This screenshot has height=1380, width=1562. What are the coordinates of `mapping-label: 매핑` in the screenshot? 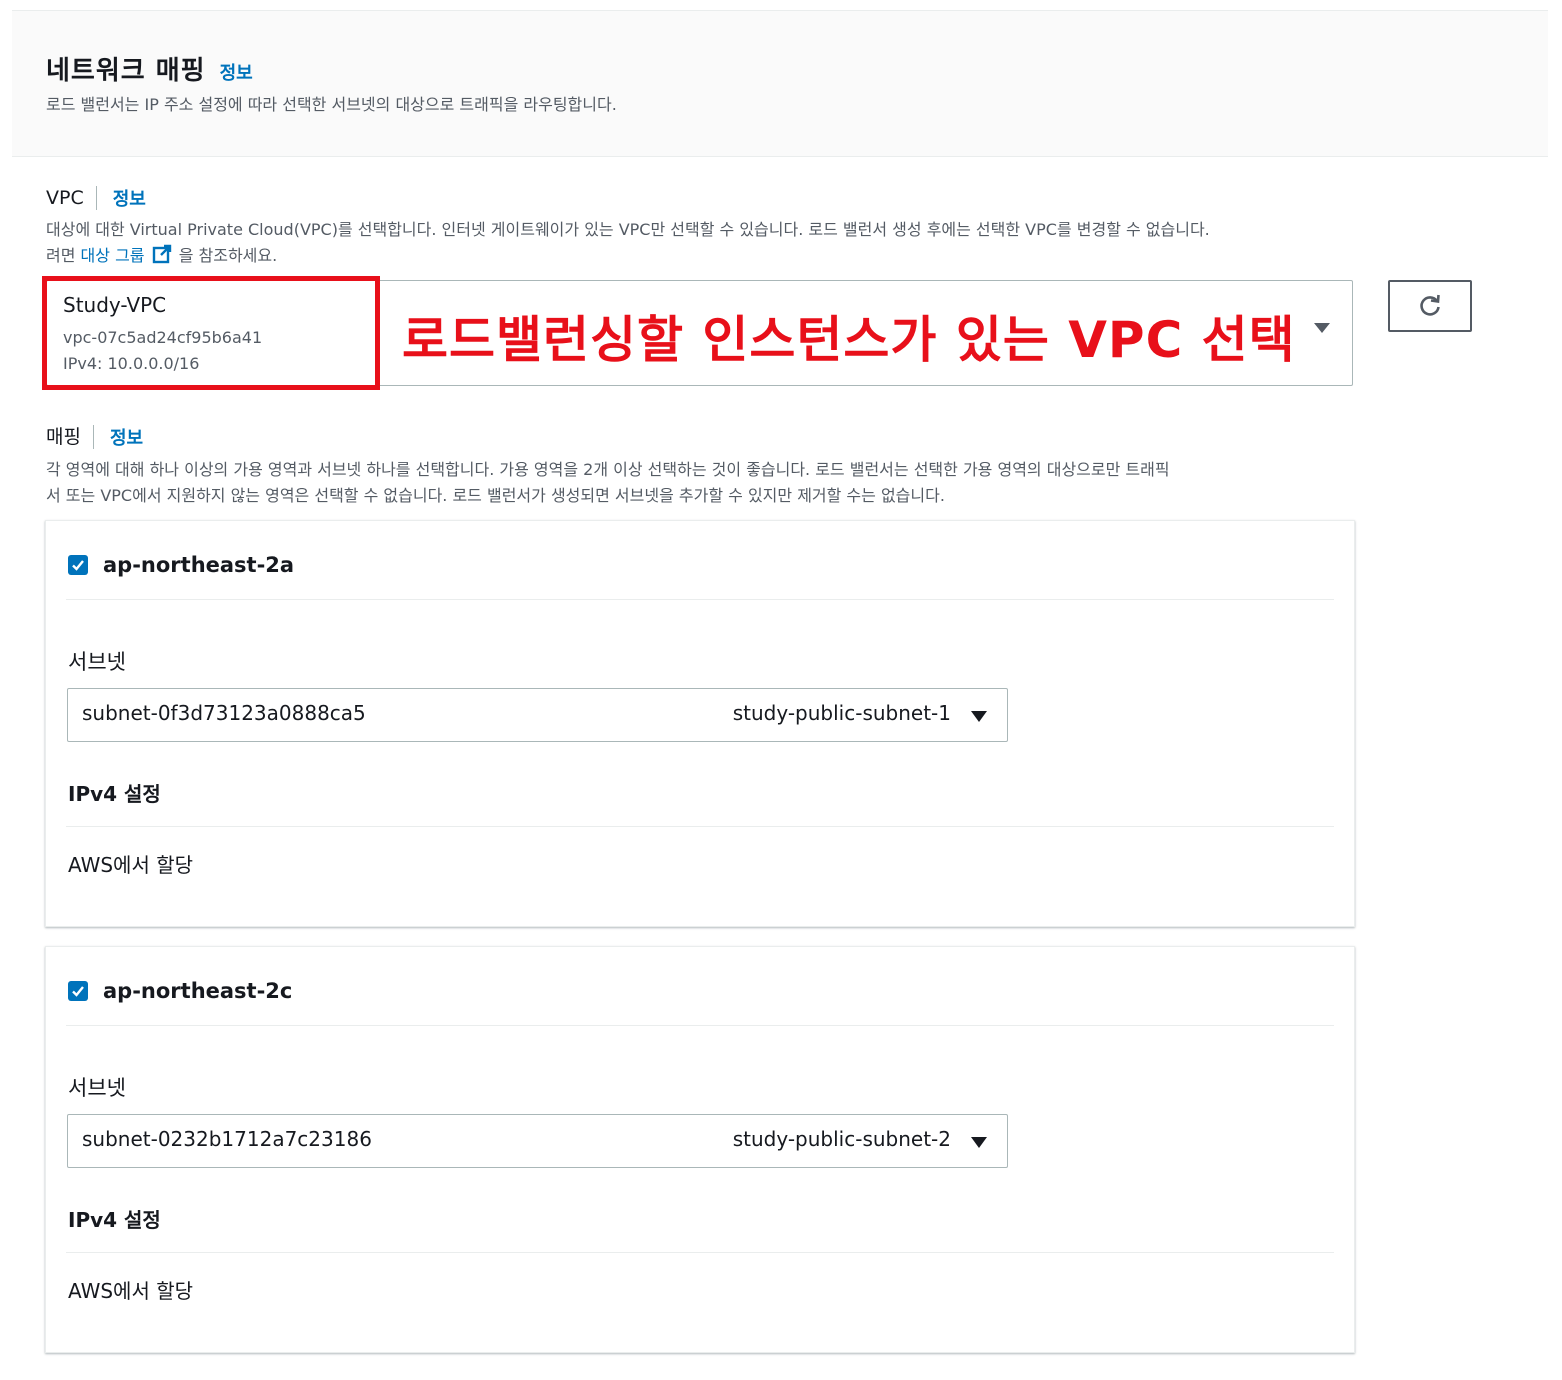 It's located at (70, 437).